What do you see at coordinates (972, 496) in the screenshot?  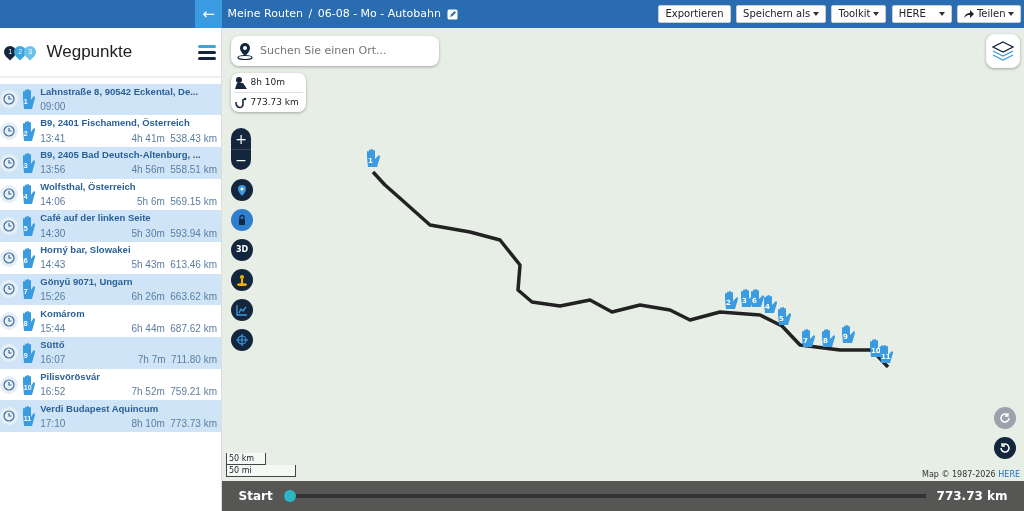 I see `total-distance: 773.73 km` at bounding box center [972, 496].